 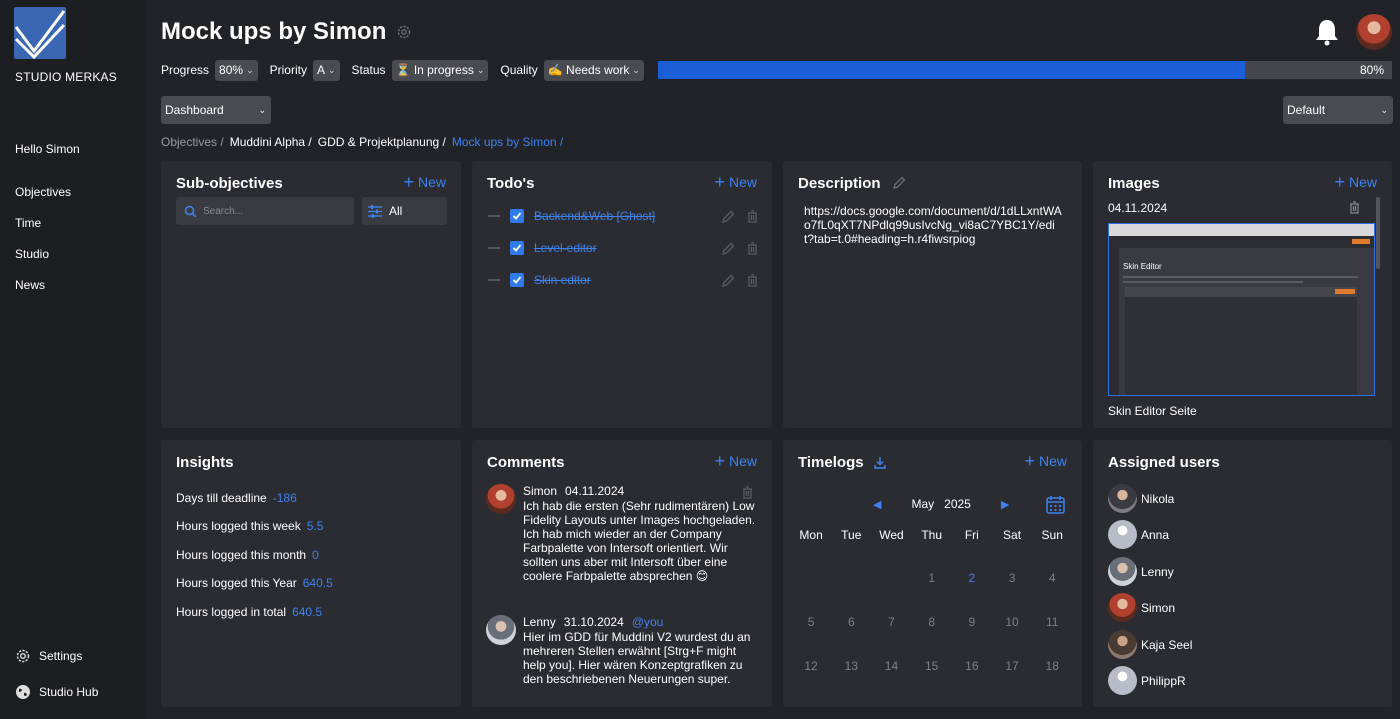 I want to click on calendar-day: 13, so click(x=851, y=681).